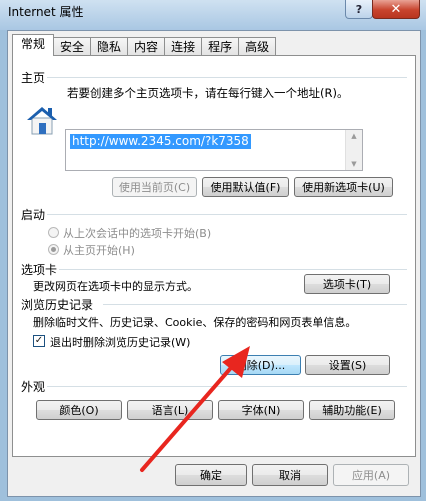 Image resolution: width=426 pixels, height=501 pixels. Describe the element at coordinates (39, 341) in the screenshot. I see `delete-on-exit-checkbox: ✓` at that location.